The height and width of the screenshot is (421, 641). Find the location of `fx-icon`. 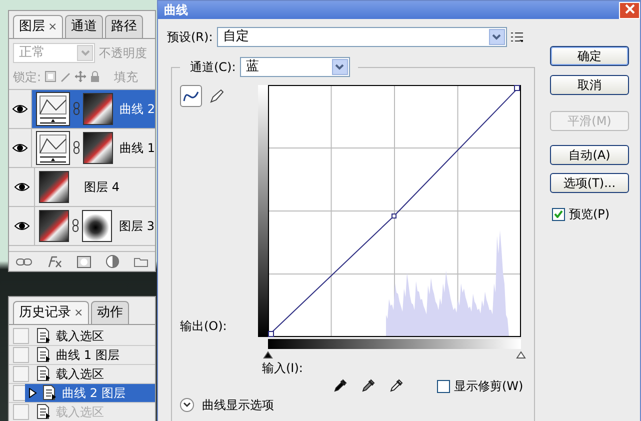

fx-icon is located at coordinates (54, 262).